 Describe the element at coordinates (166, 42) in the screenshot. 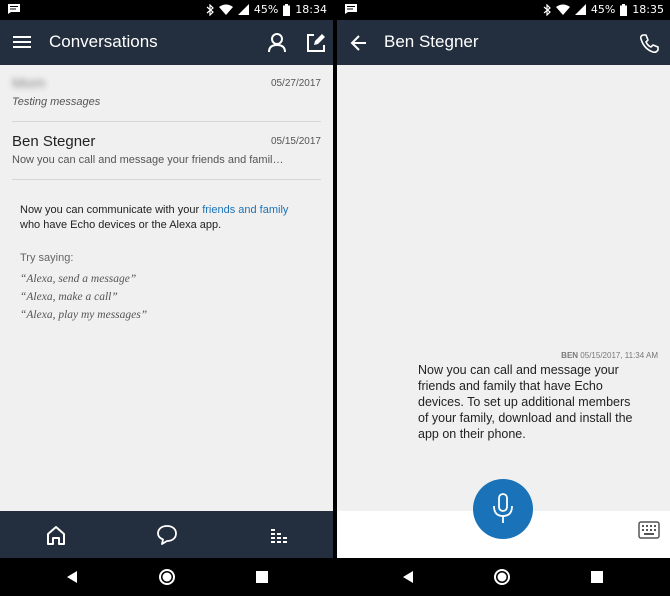

I see `app-bar: Conversations` at that location.